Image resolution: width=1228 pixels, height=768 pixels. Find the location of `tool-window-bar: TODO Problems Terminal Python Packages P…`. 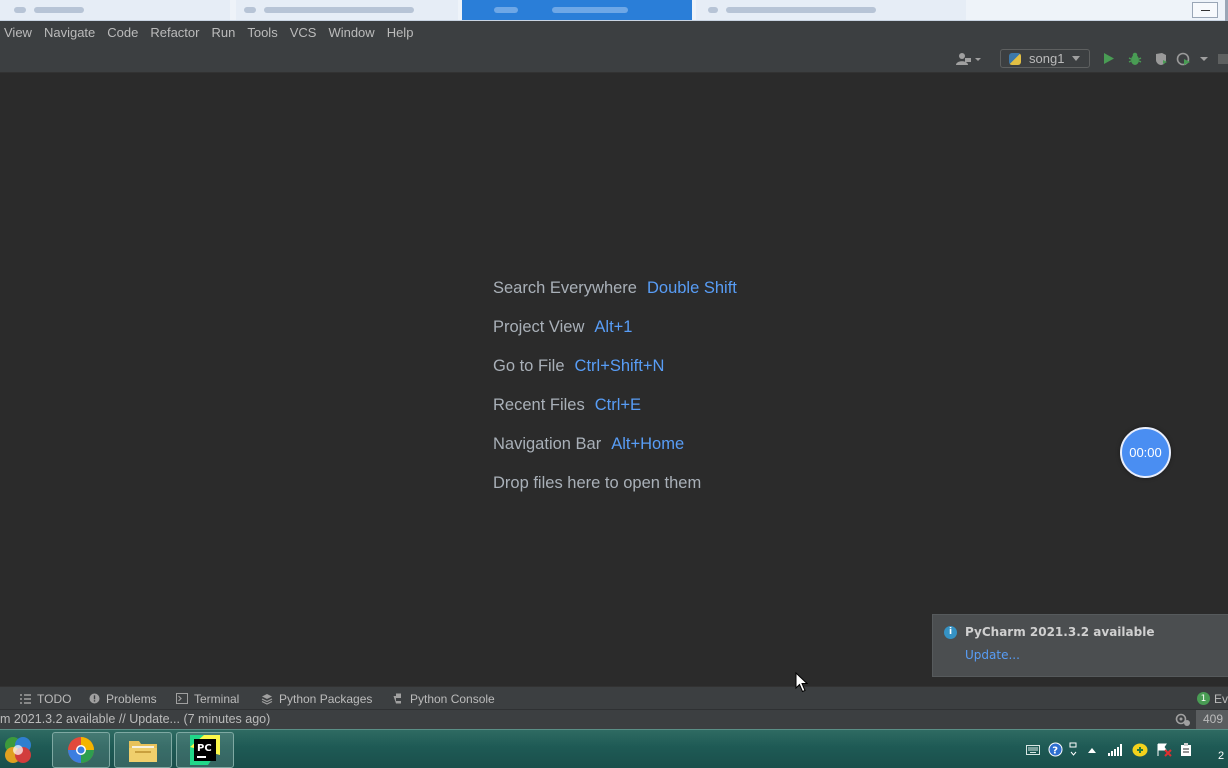

tool-window-bar: TODO Problems Terminal Python Packages P… is located at coordinates (614, 697).